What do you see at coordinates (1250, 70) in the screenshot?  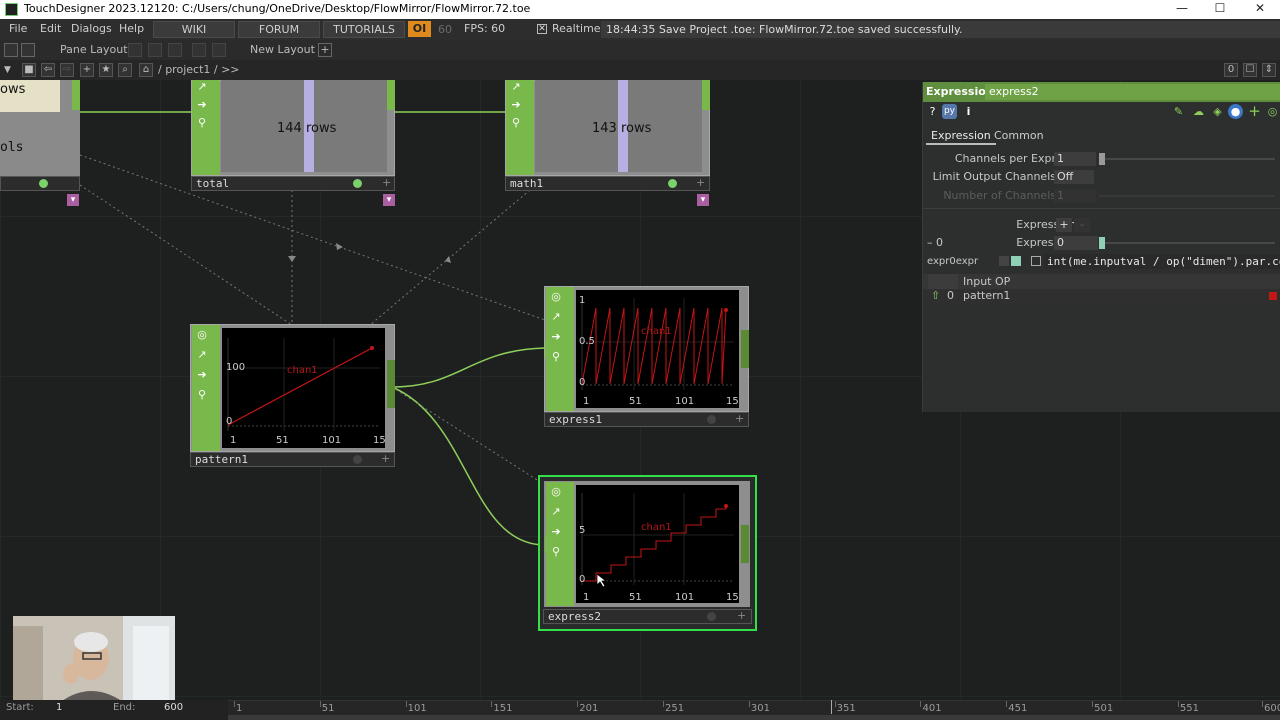 I see `maximize-pane-icon: ☐` at bounding box center [1250, 70].